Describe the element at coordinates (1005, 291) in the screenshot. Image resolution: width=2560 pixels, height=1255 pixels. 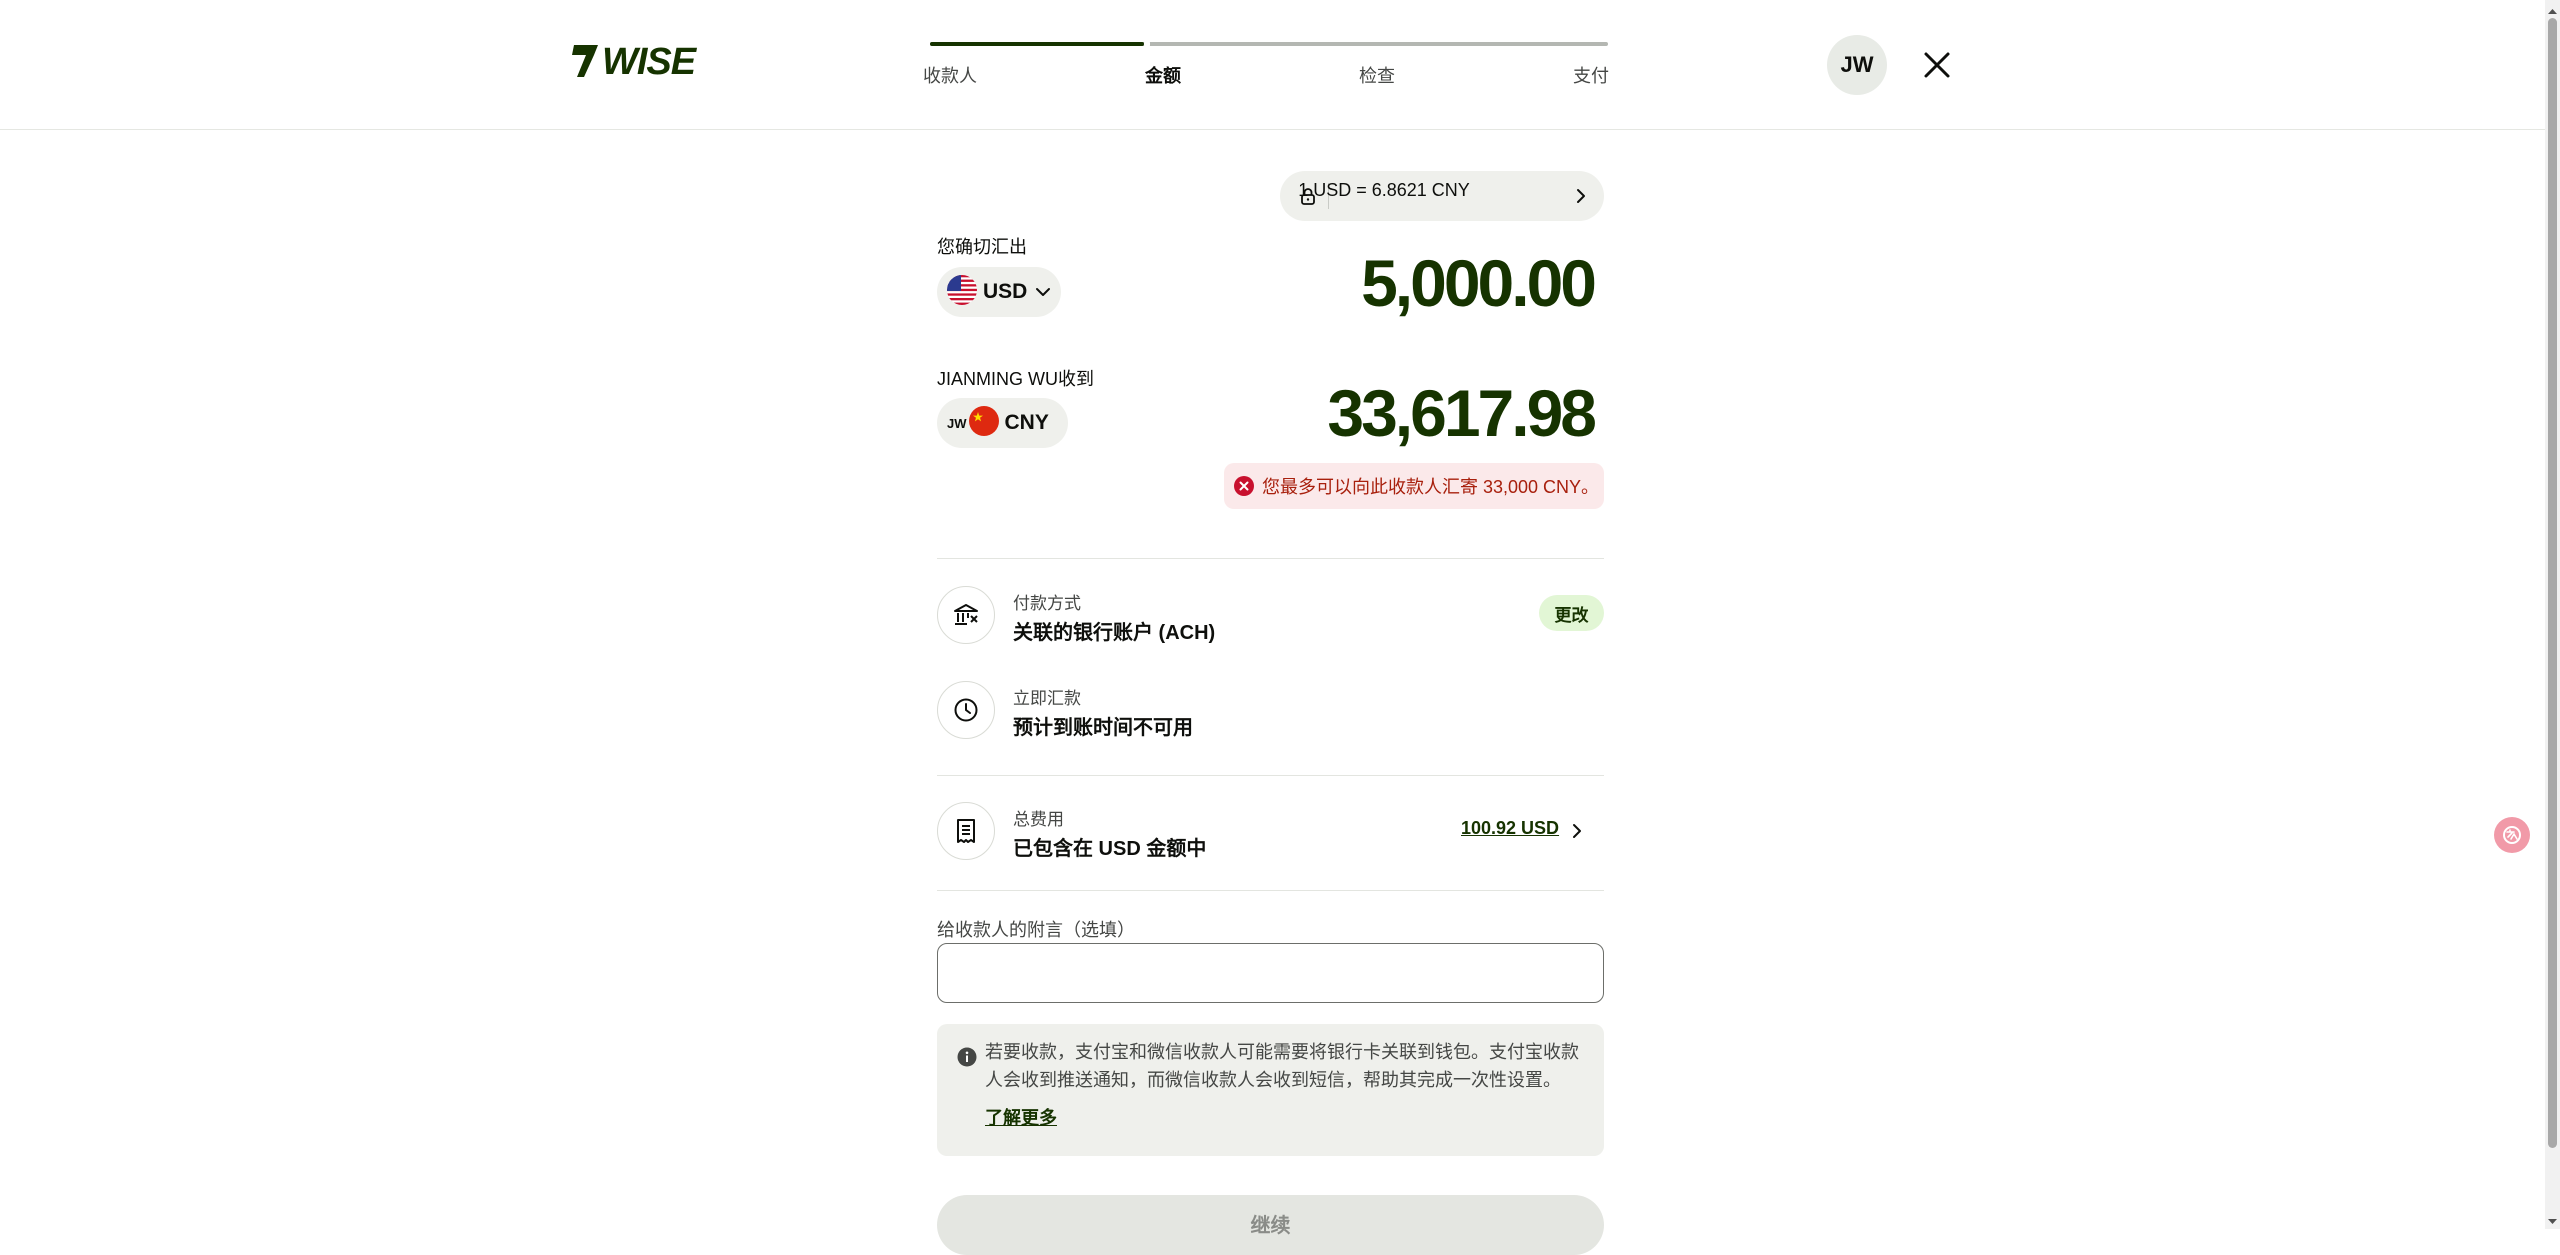
I see `send-currency-code: USD` at that location.